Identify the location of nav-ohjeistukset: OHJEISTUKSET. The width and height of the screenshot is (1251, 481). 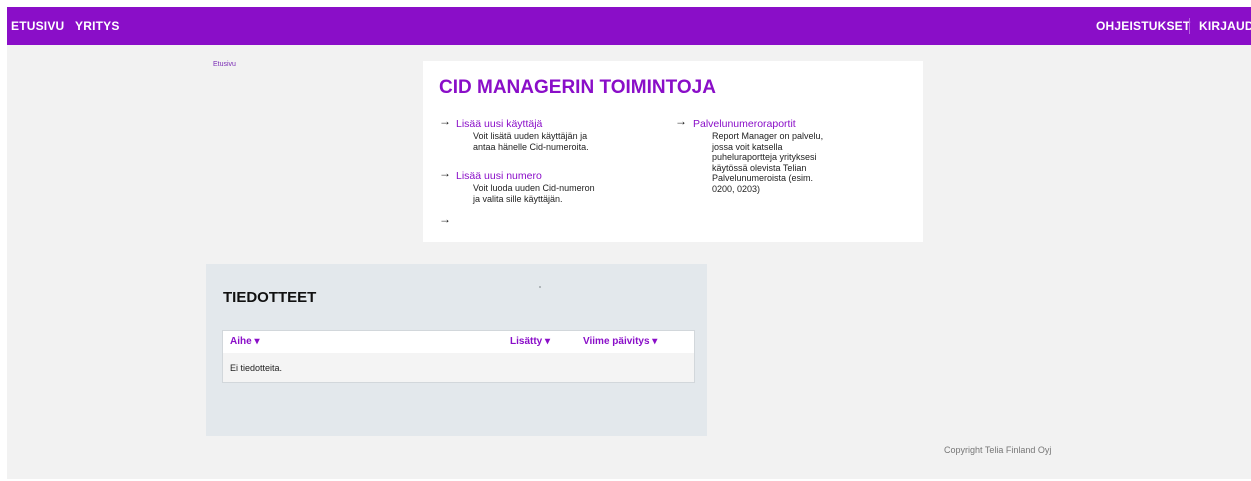
(1143, 26).